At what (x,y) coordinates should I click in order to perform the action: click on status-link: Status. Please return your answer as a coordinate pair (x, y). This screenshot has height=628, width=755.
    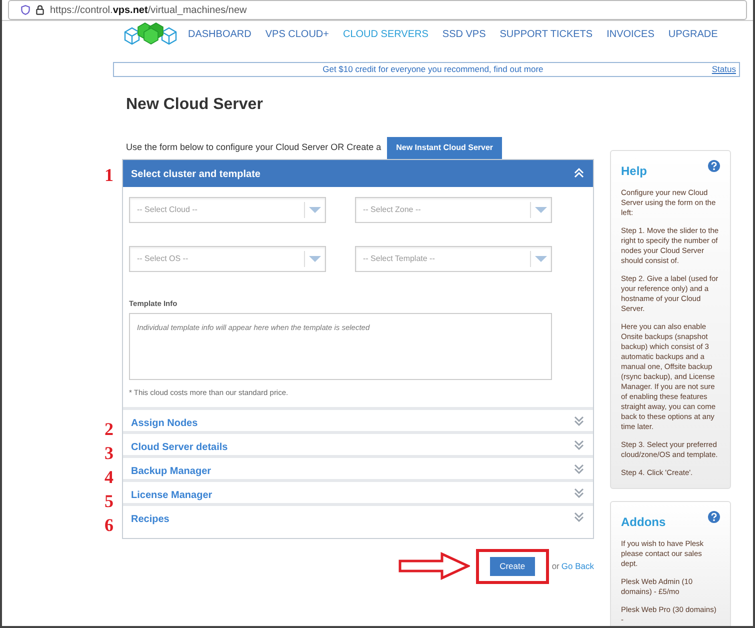
    Looking at the image, I should click on (724, 69).